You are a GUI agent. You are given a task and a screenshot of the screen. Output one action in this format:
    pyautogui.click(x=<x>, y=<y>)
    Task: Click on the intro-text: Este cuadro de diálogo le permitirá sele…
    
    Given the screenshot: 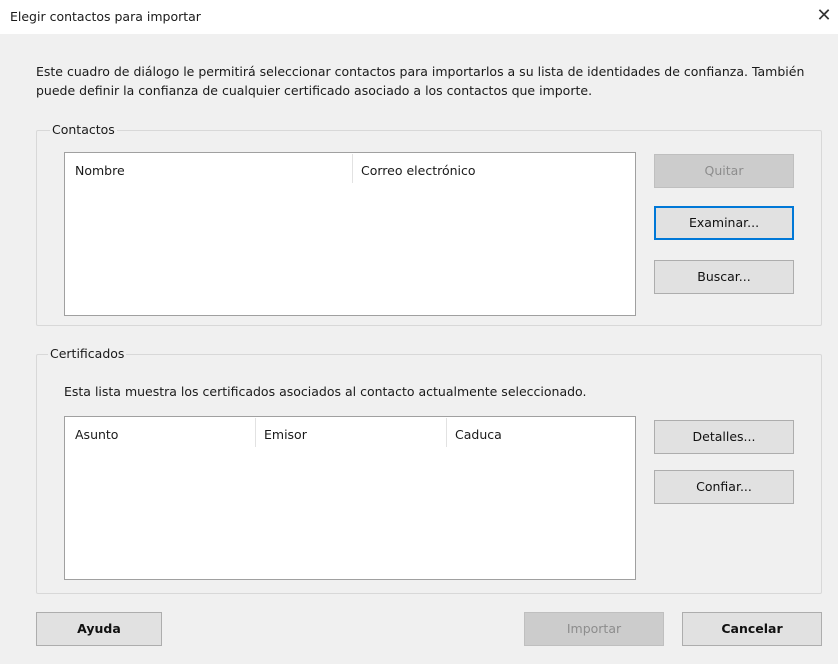 What is the action you would take?
    pyautogui.click(x=420, y=81)
    